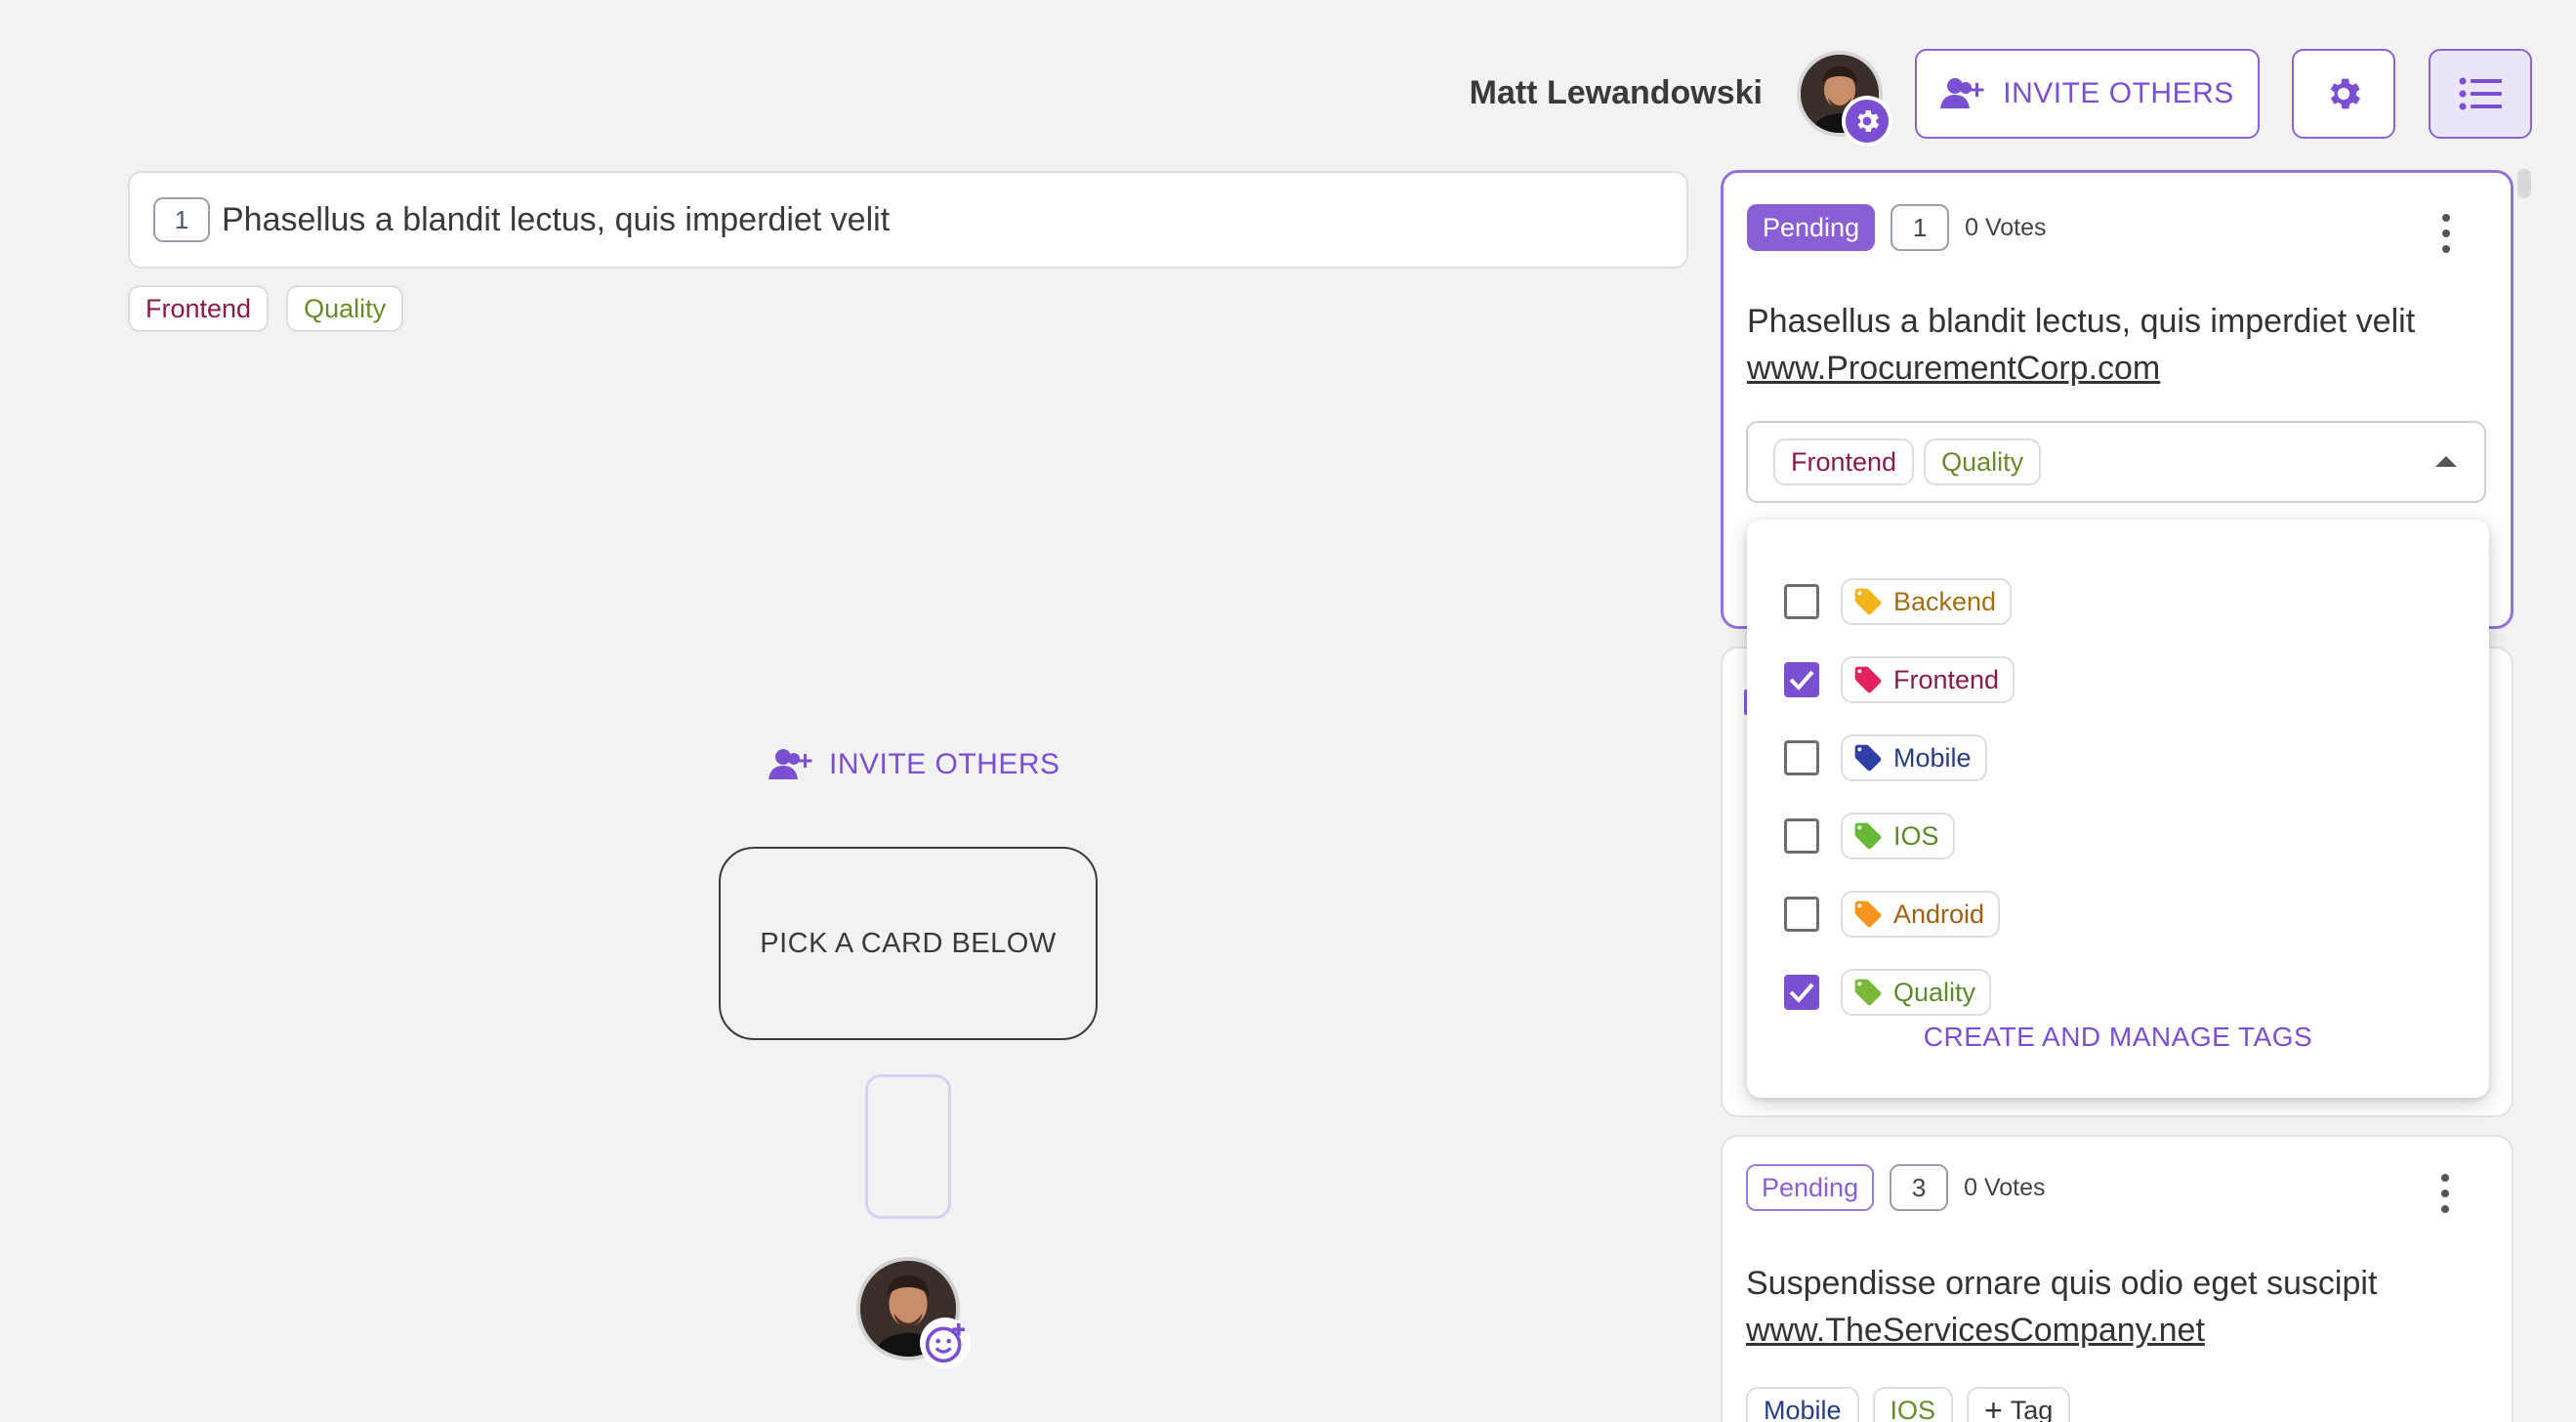 The height and width of the screenshot is (1422, 2576). Describe the element at coordinates (1913, 1405) in the screenshot. I see `tag-ios: IOS` at that location.